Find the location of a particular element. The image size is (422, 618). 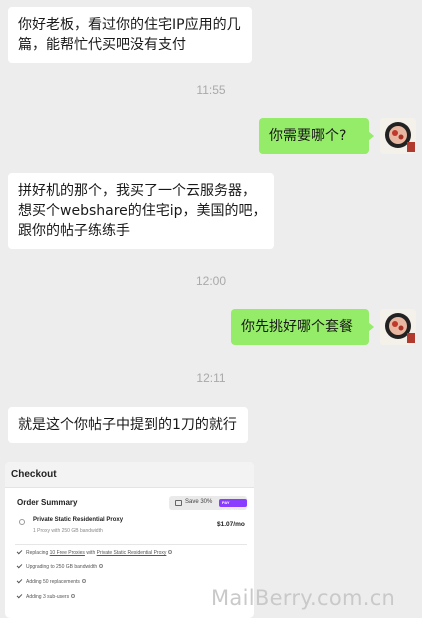

timestamp: 11:55 is located at coordinates (211, 90).